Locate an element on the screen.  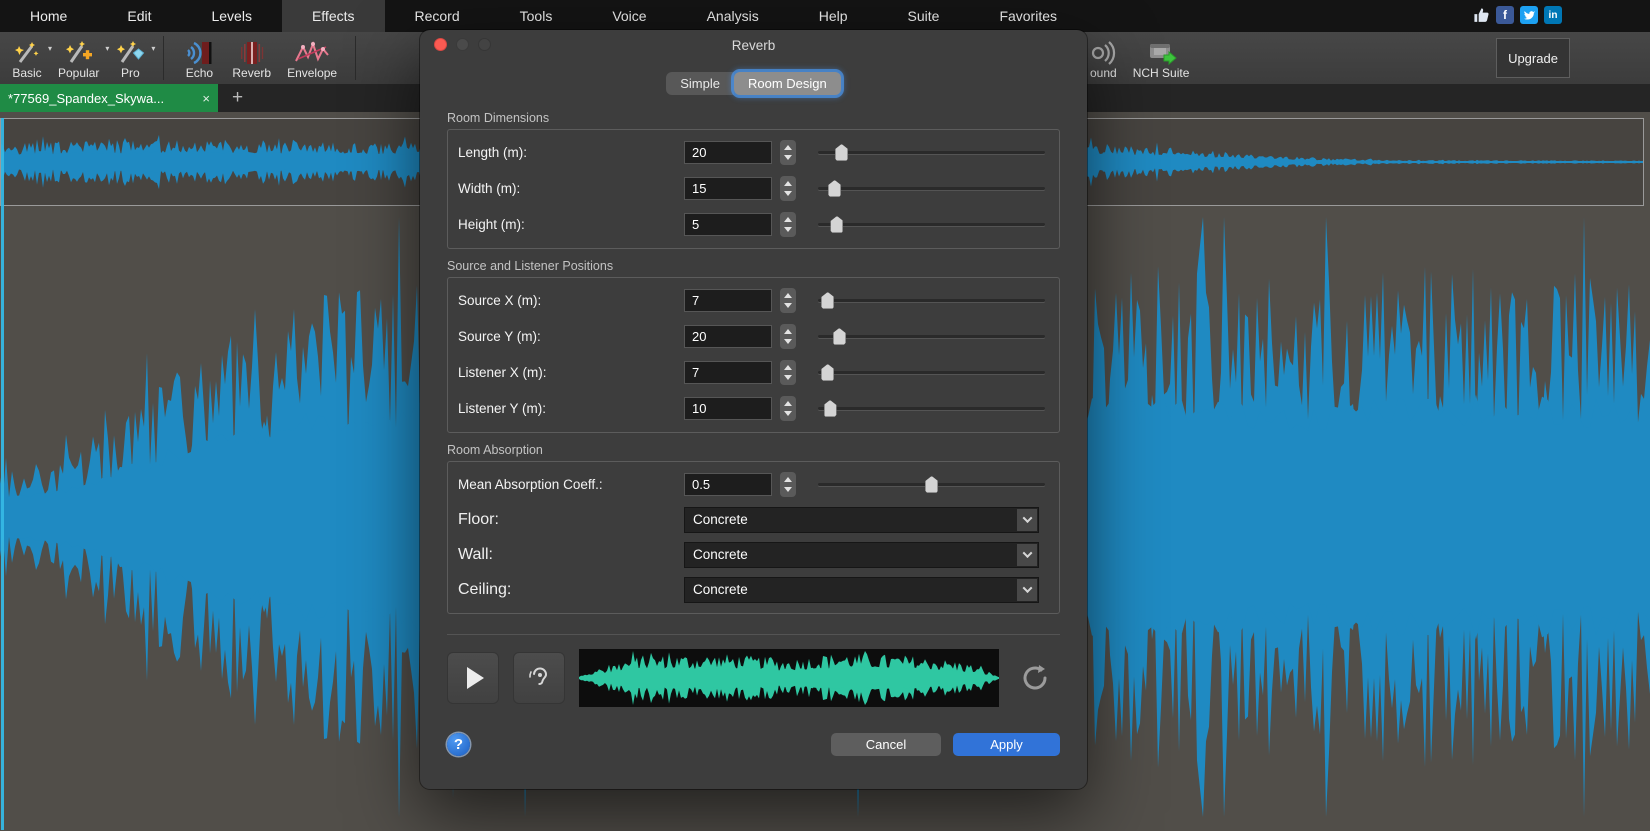
menu-item-levels: Levels is located at coordinates (231, 16).